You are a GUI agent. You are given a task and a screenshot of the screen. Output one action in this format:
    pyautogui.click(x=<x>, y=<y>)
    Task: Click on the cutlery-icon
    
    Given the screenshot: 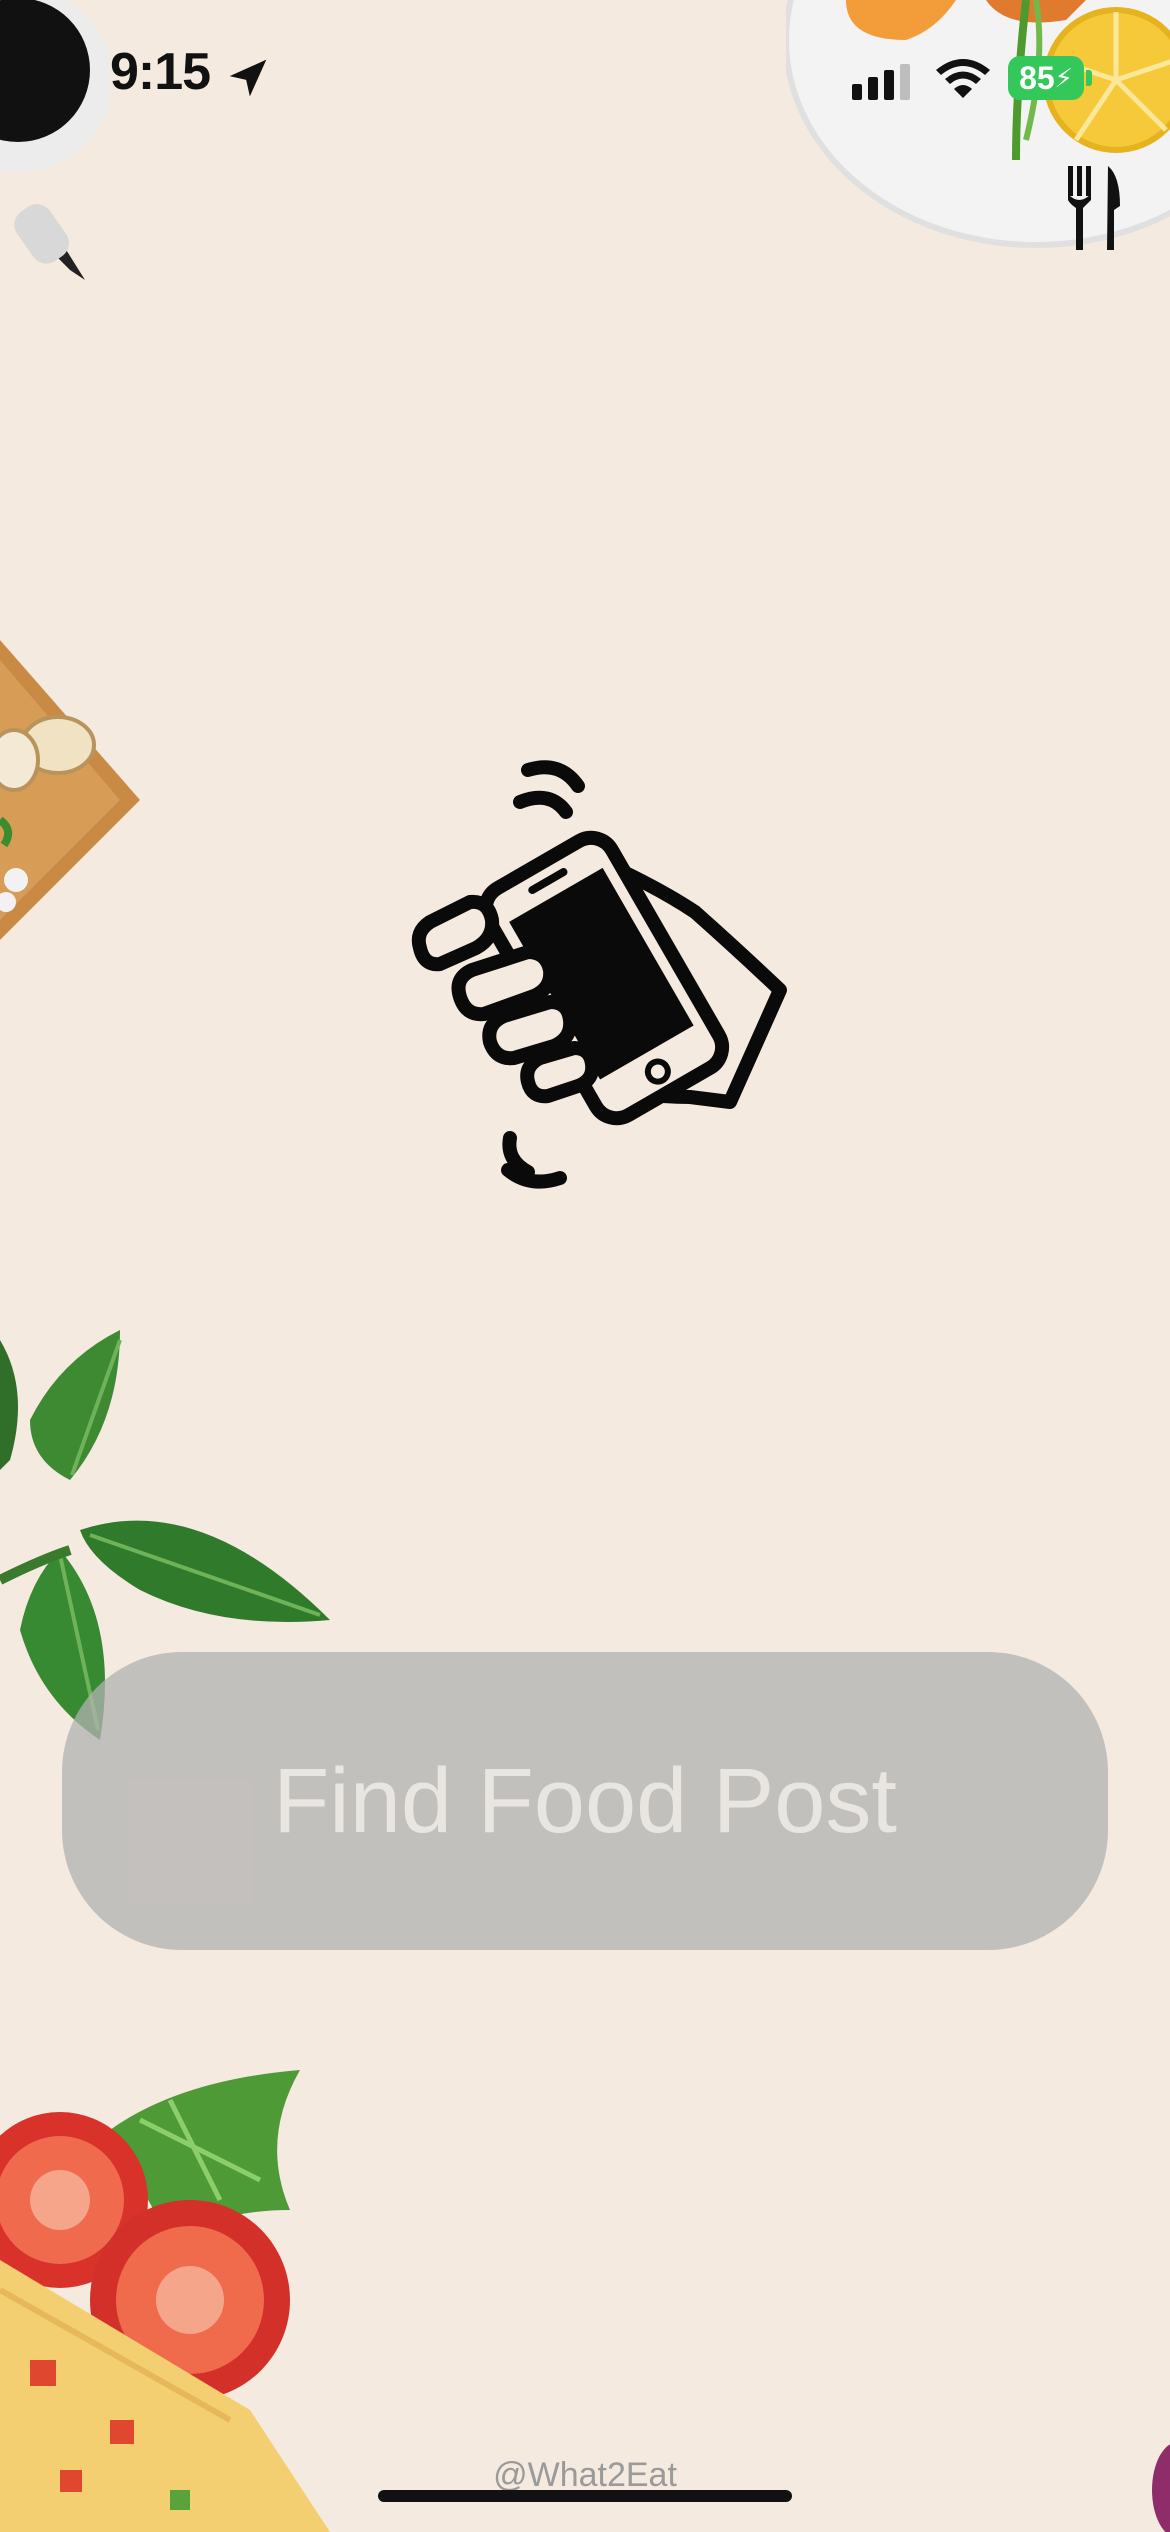 What is the action you would take?
    pyautogui.click(x=1094, y=208)
    